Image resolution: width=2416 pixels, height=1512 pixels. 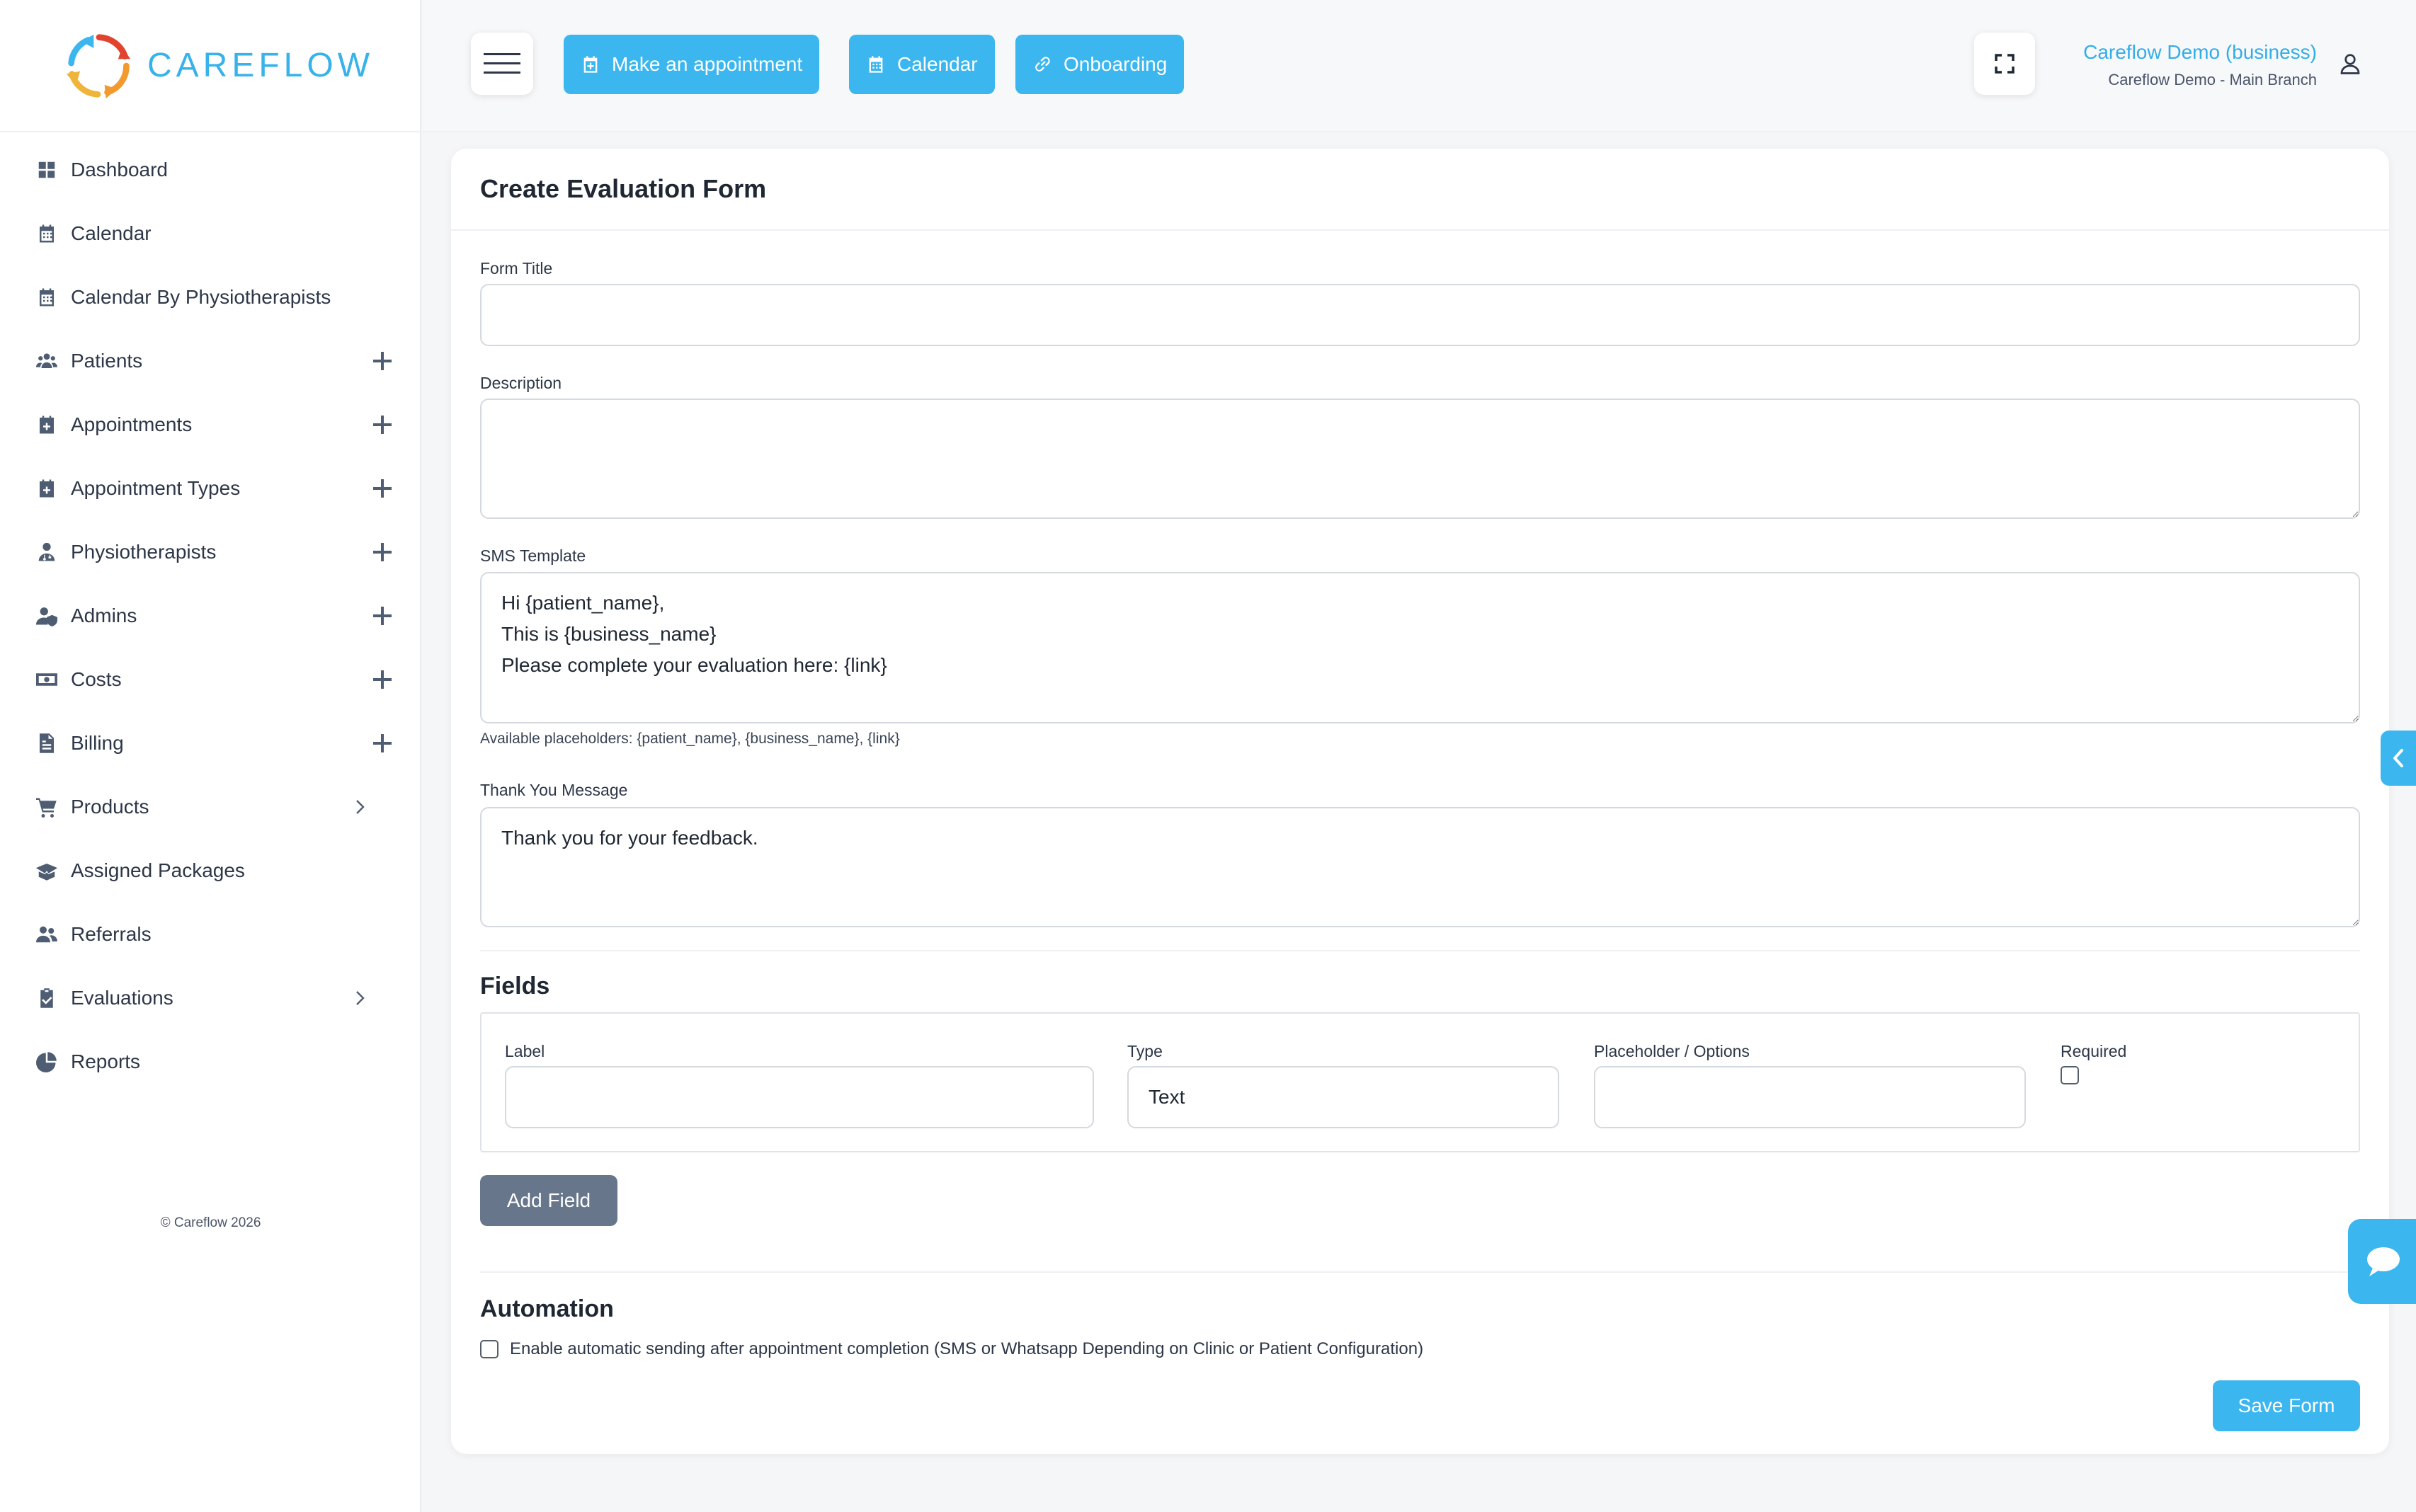 I want to click on user-group-icon, so click(x=47, y=934).